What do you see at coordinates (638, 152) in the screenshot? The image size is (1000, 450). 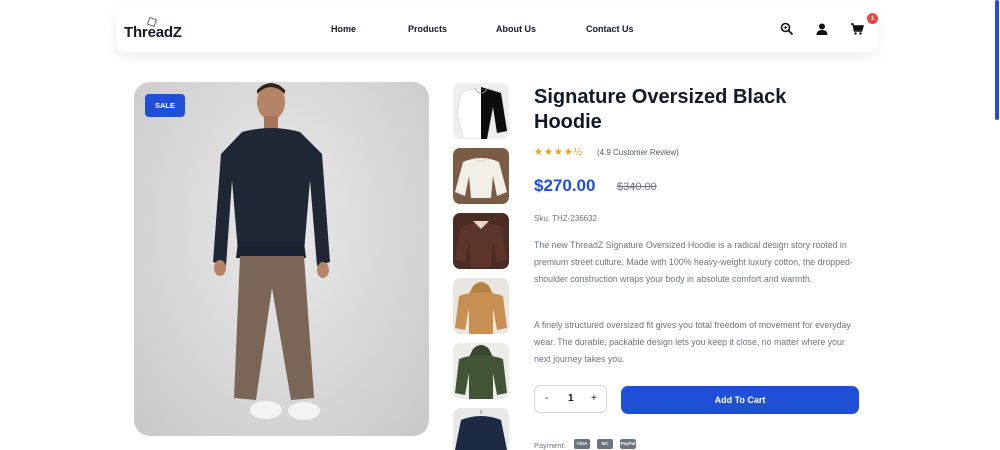 I see `review-count: (4.9 Customer Review)` at bounding box center [638, 152].